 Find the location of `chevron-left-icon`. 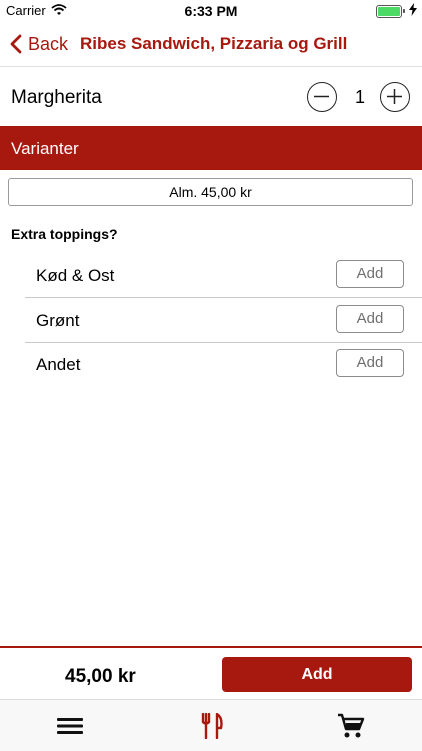

chevron-left-icon is located at coordinates (16, 44).